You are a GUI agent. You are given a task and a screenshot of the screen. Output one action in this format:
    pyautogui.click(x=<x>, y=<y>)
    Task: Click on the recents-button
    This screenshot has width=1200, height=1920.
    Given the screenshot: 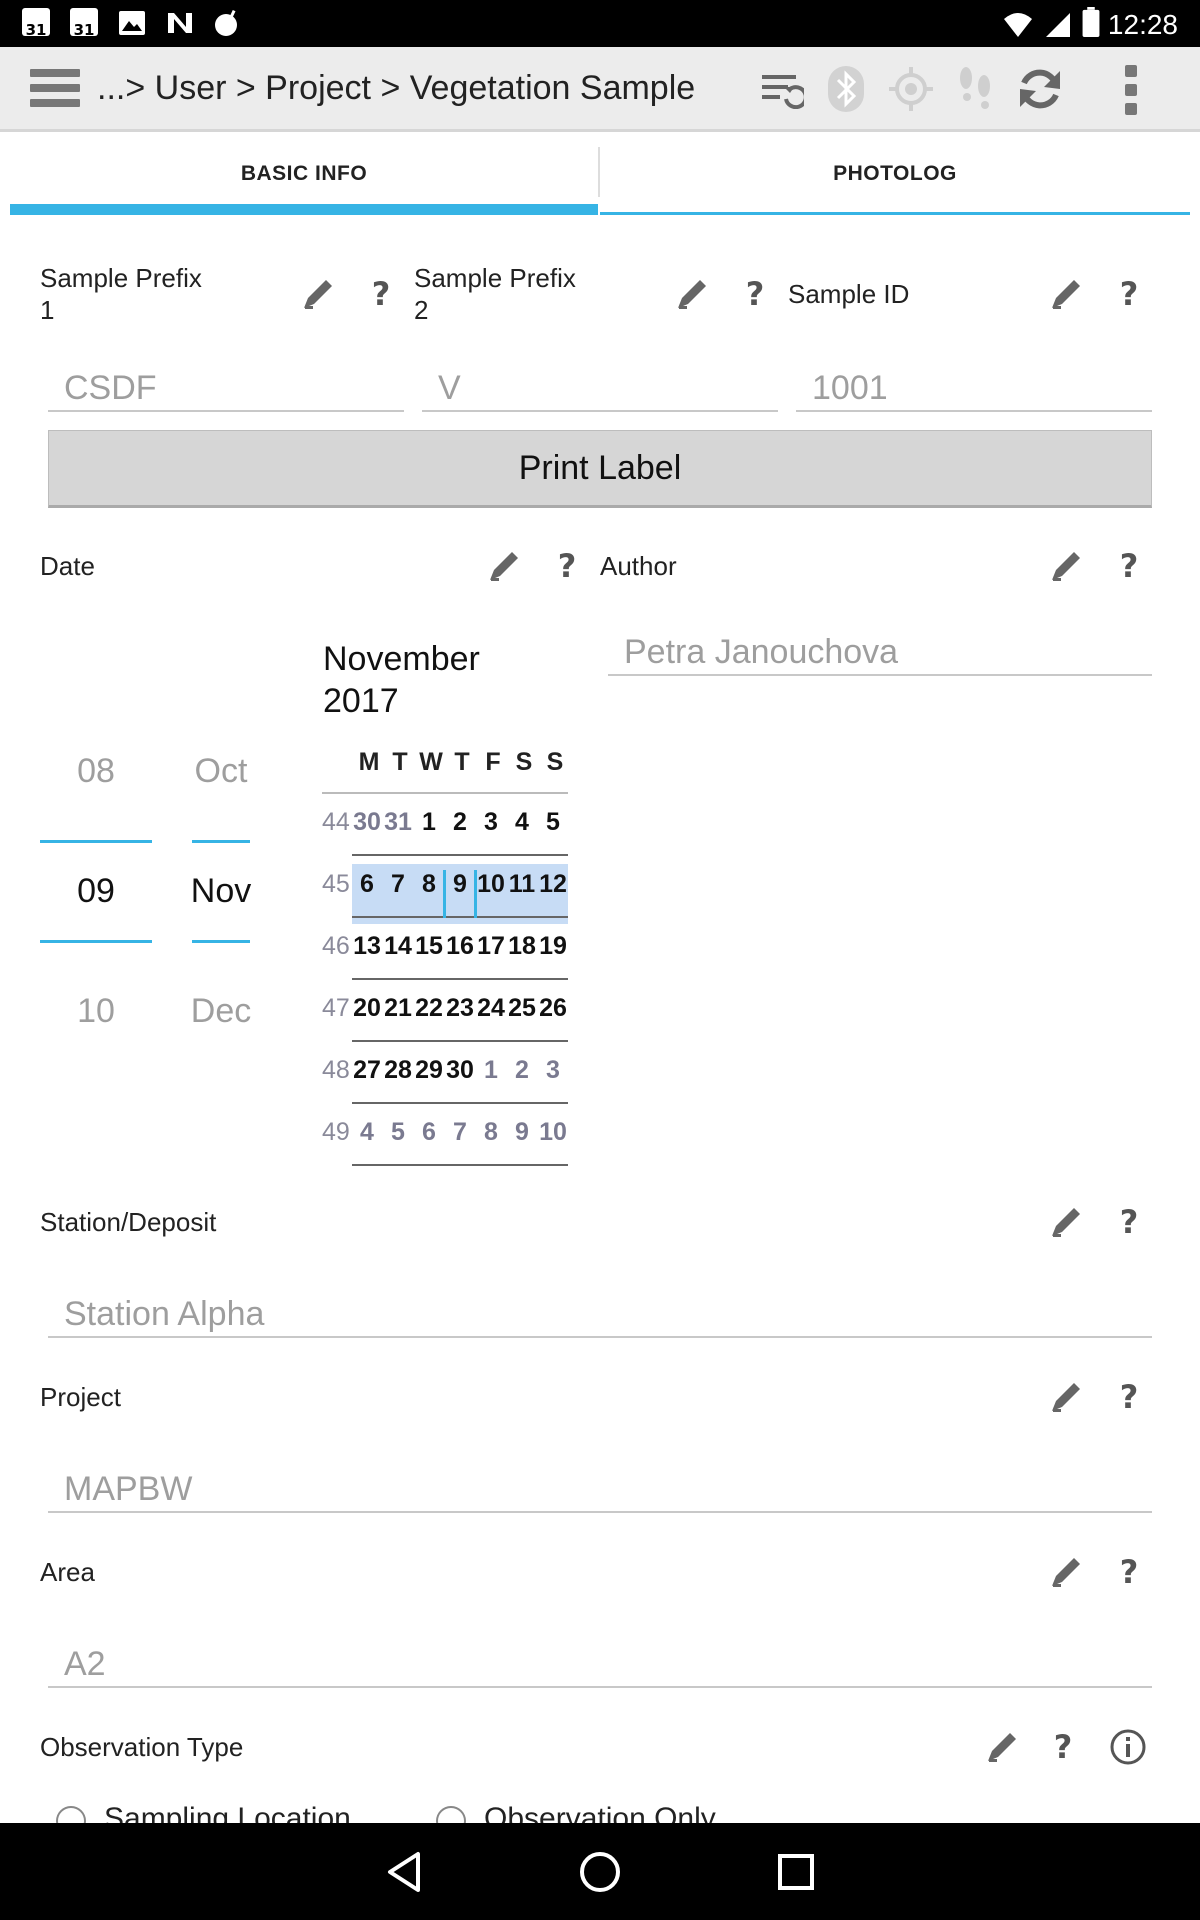 What is the action you would take?
    pyautogui.click(x=796, y=1871)
    